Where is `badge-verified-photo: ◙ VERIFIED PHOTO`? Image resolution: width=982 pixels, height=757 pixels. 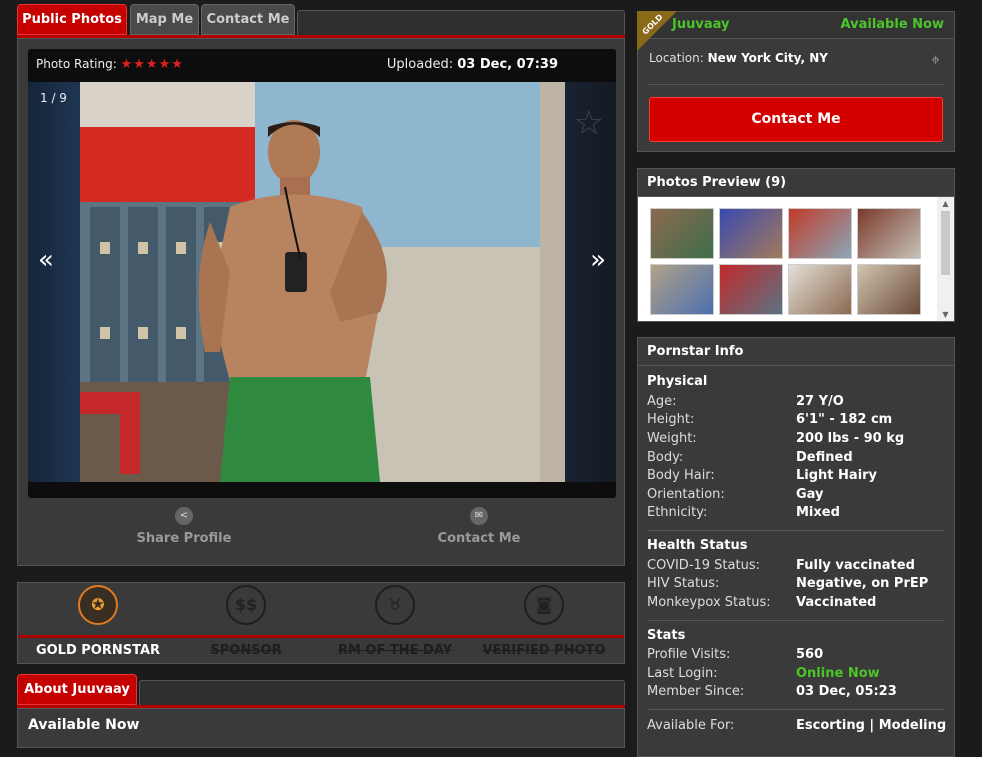 badge-verified-photo: ◙ VERIFIED PHOTO is located at coordinates (544, 621).